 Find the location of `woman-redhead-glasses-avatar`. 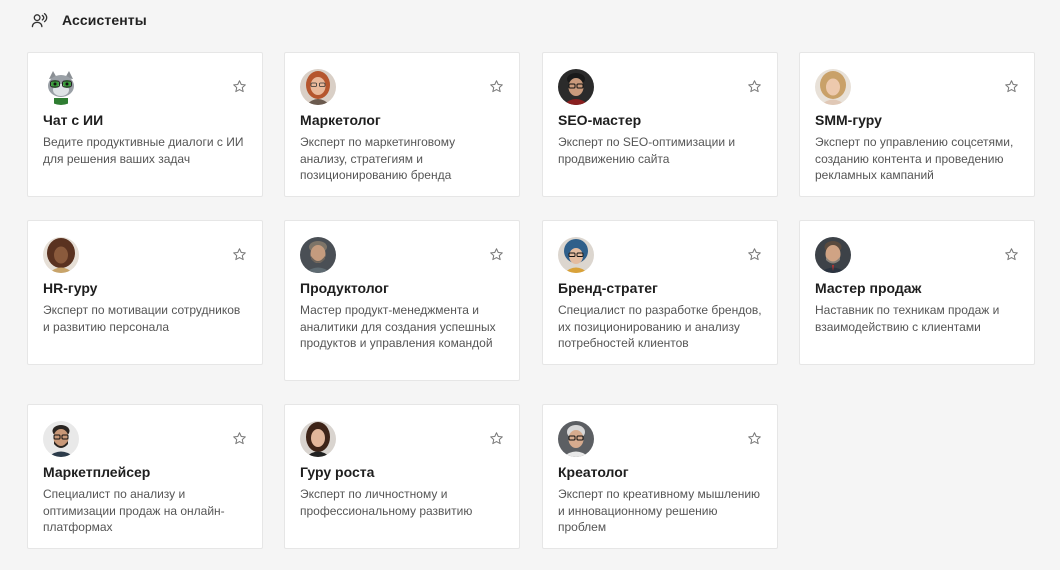

woman-redhead-glasses-avatar is located at coordinates (318, 87).